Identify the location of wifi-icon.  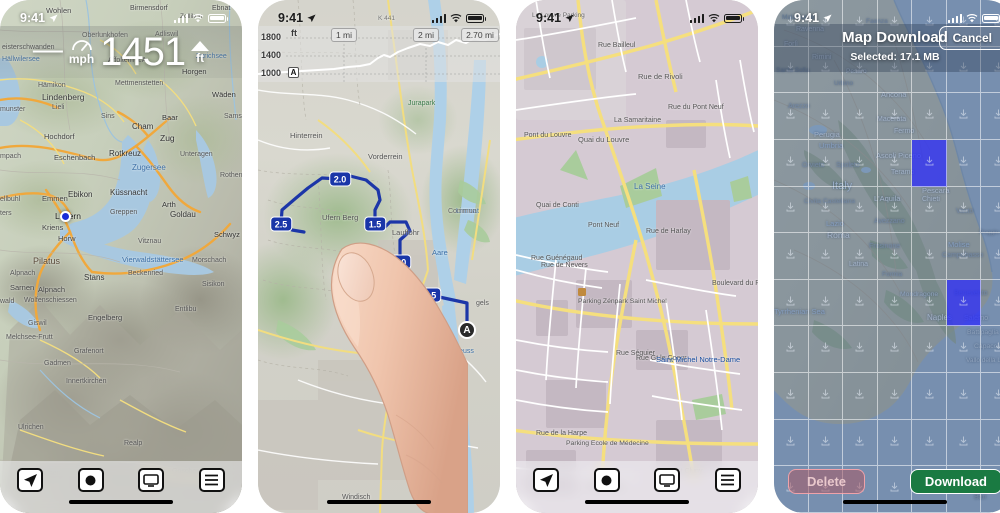
(714, 17).